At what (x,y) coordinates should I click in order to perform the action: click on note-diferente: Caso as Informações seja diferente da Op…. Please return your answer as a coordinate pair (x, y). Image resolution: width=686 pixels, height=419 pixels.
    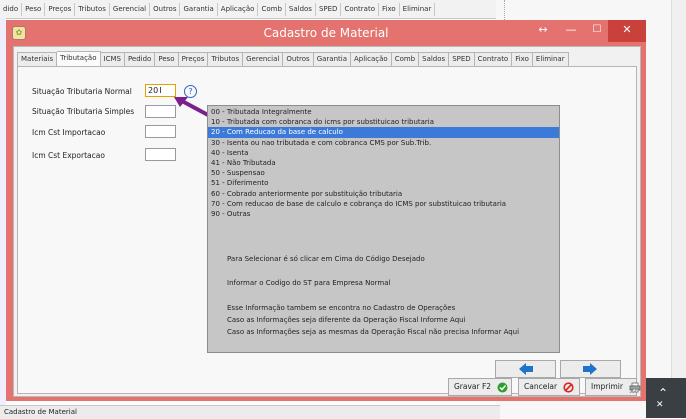
    Looking at the image, I should click on (346, 320).